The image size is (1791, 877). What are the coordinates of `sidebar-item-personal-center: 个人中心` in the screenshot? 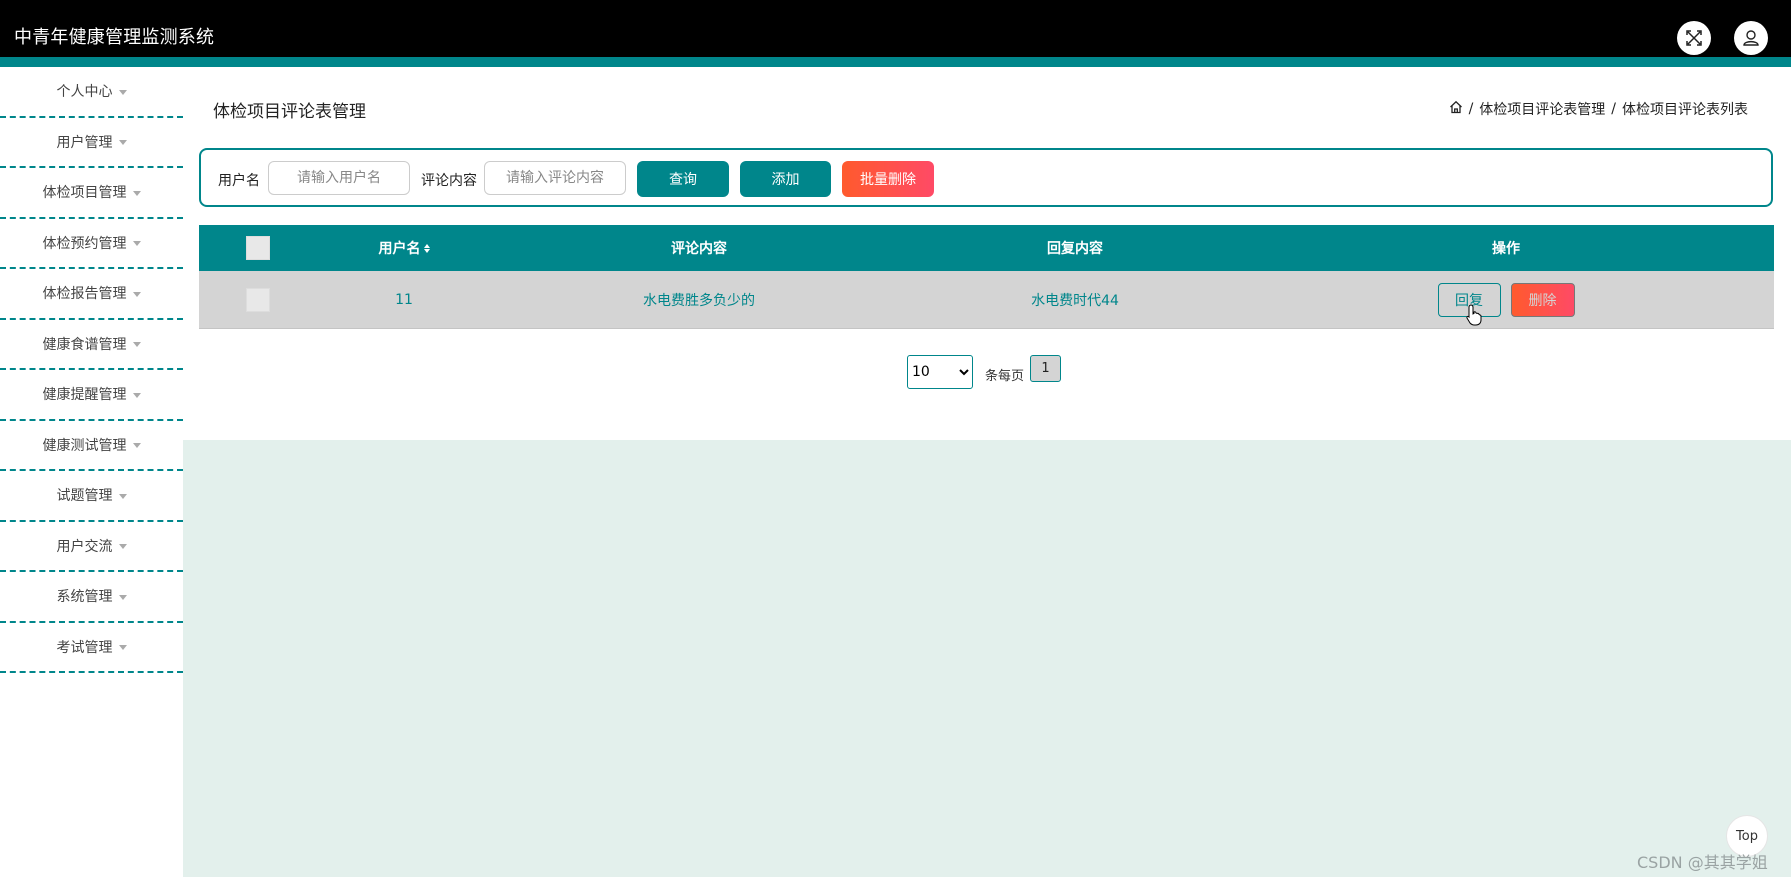 It's located at (91, 92).